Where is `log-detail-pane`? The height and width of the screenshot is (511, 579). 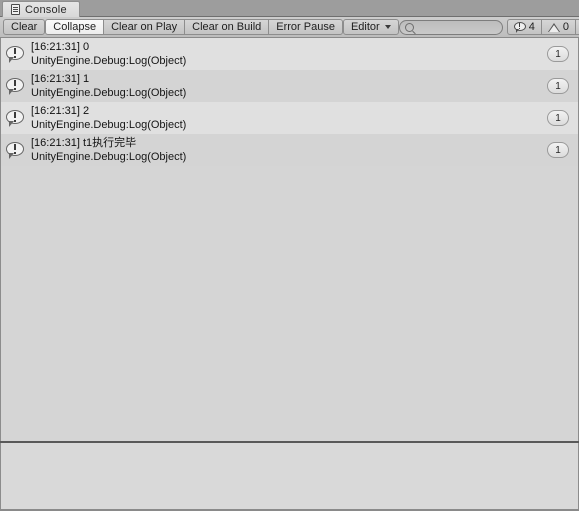
log-detail-pane is located at coordinates (289, 476).